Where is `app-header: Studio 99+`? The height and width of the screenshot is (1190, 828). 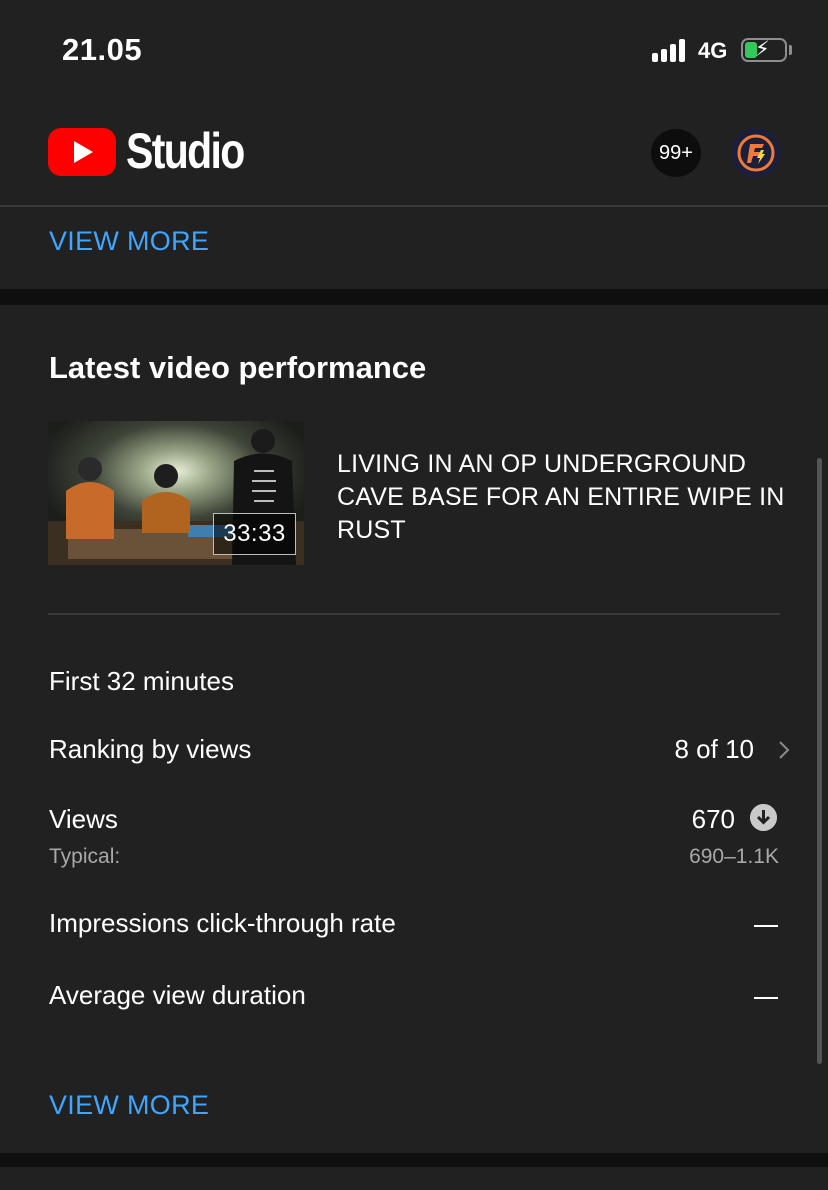
app-header: Studio 99+ is located at coordinates (414, 153).